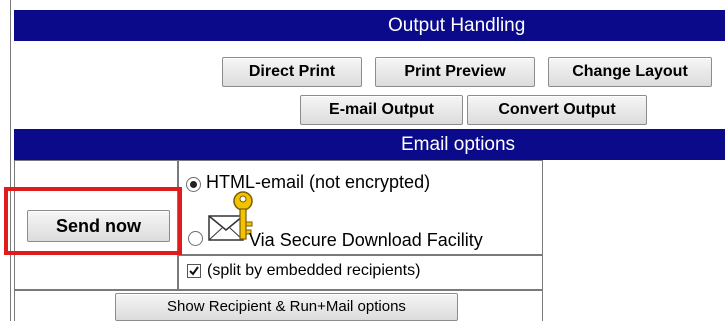 Image resolution: width=725 pixels, height=321 pixels. What do you see at coordinates (195, 238) in the screenshot?
I see `secure-download-radio` at bounding box center [195, 238].